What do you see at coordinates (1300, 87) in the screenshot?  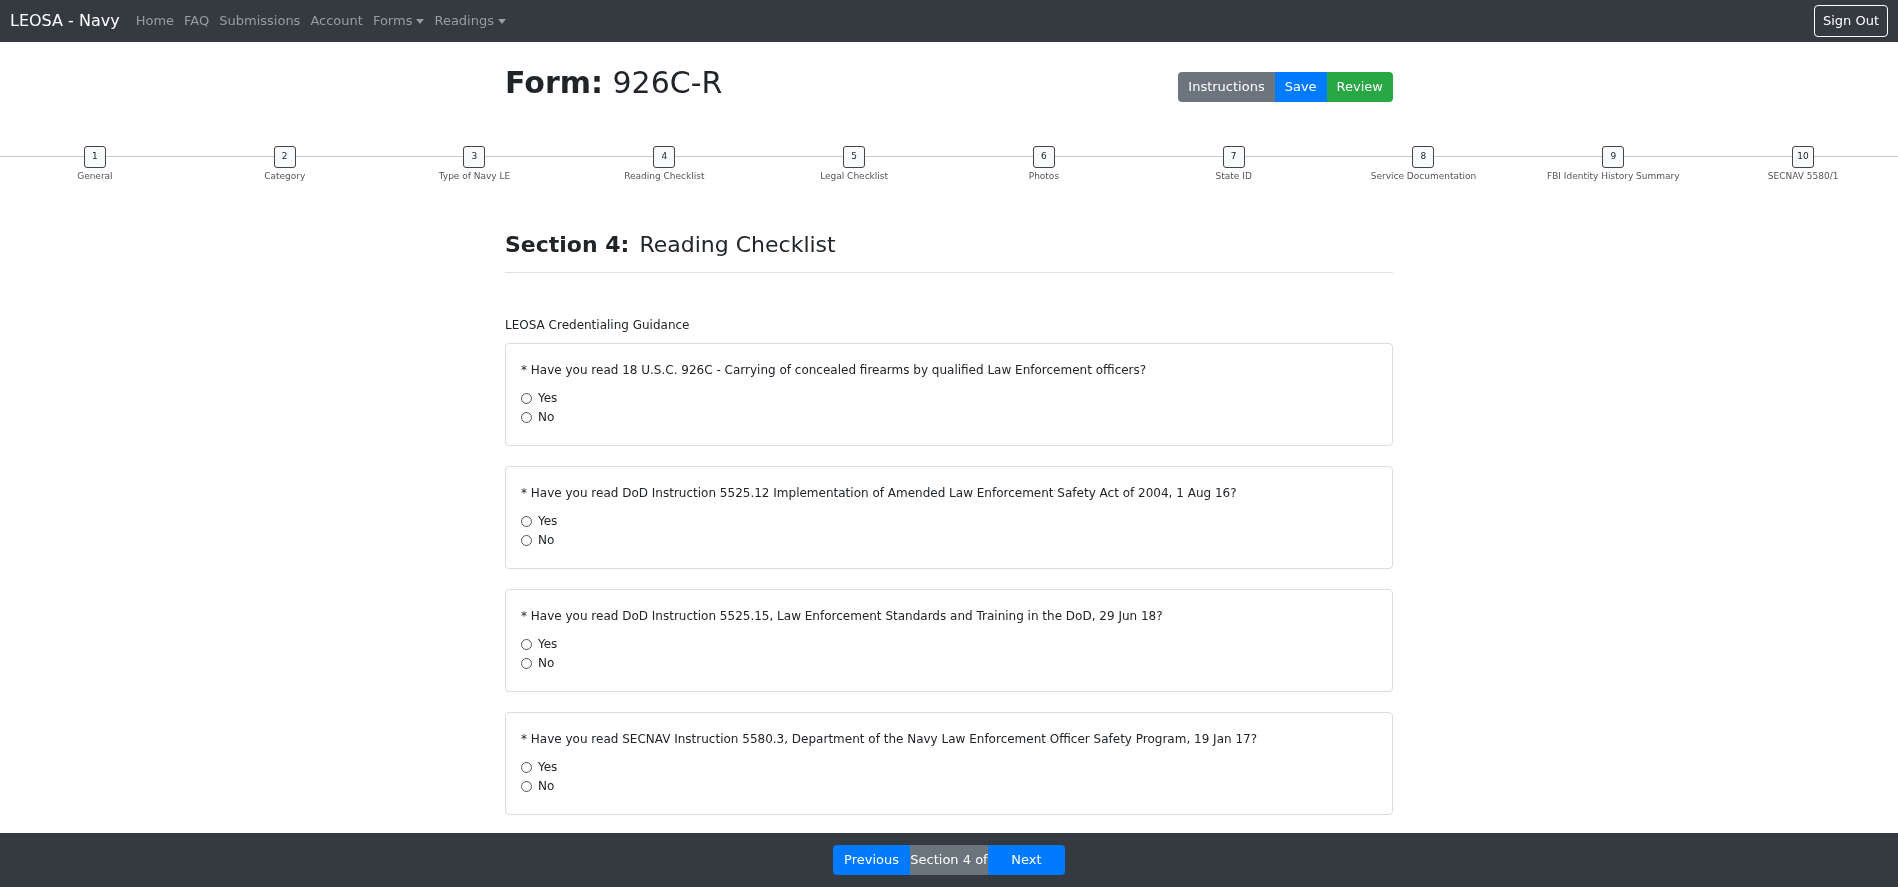 I see `save-button: Save` at bounding box center [1300, 87].